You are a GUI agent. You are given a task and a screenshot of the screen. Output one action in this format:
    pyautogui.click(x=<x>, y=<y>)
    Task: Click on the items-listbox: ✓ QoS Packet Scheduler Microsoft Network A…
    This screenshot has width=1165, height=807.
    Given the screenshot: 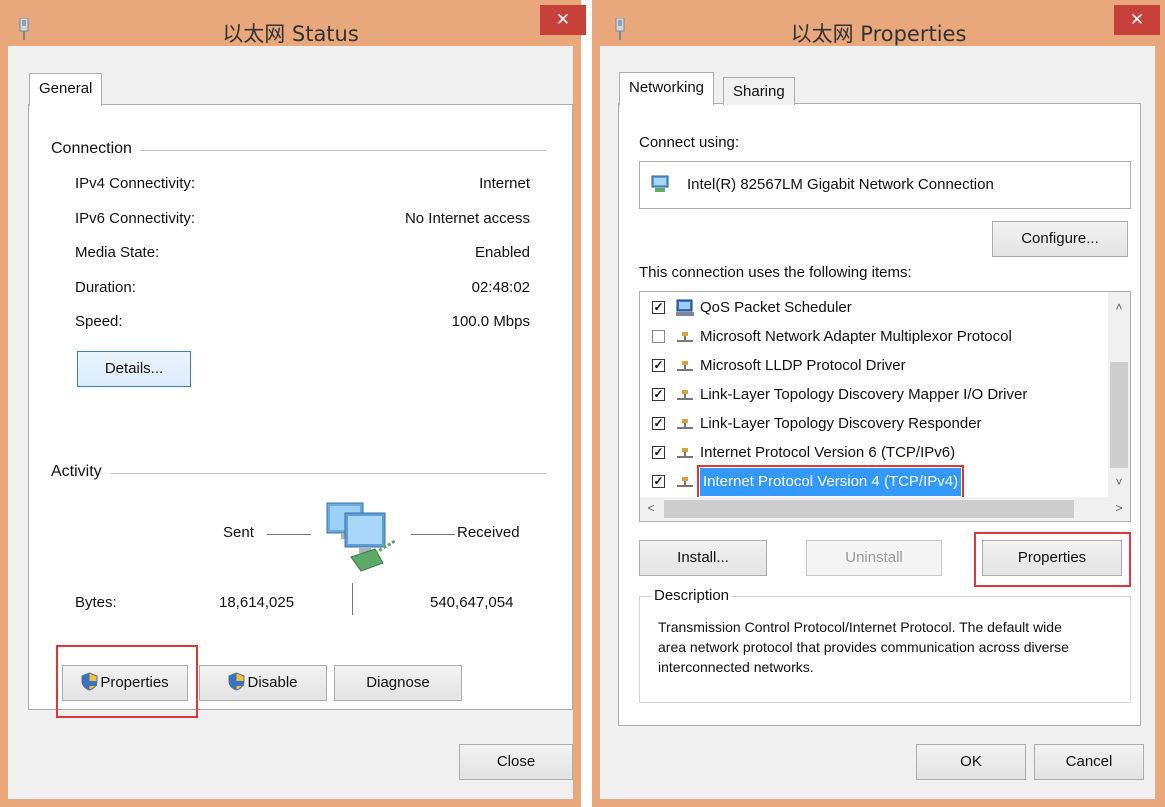 What is the action you would take?
    pyautogui.click(x=885, y=406)
    